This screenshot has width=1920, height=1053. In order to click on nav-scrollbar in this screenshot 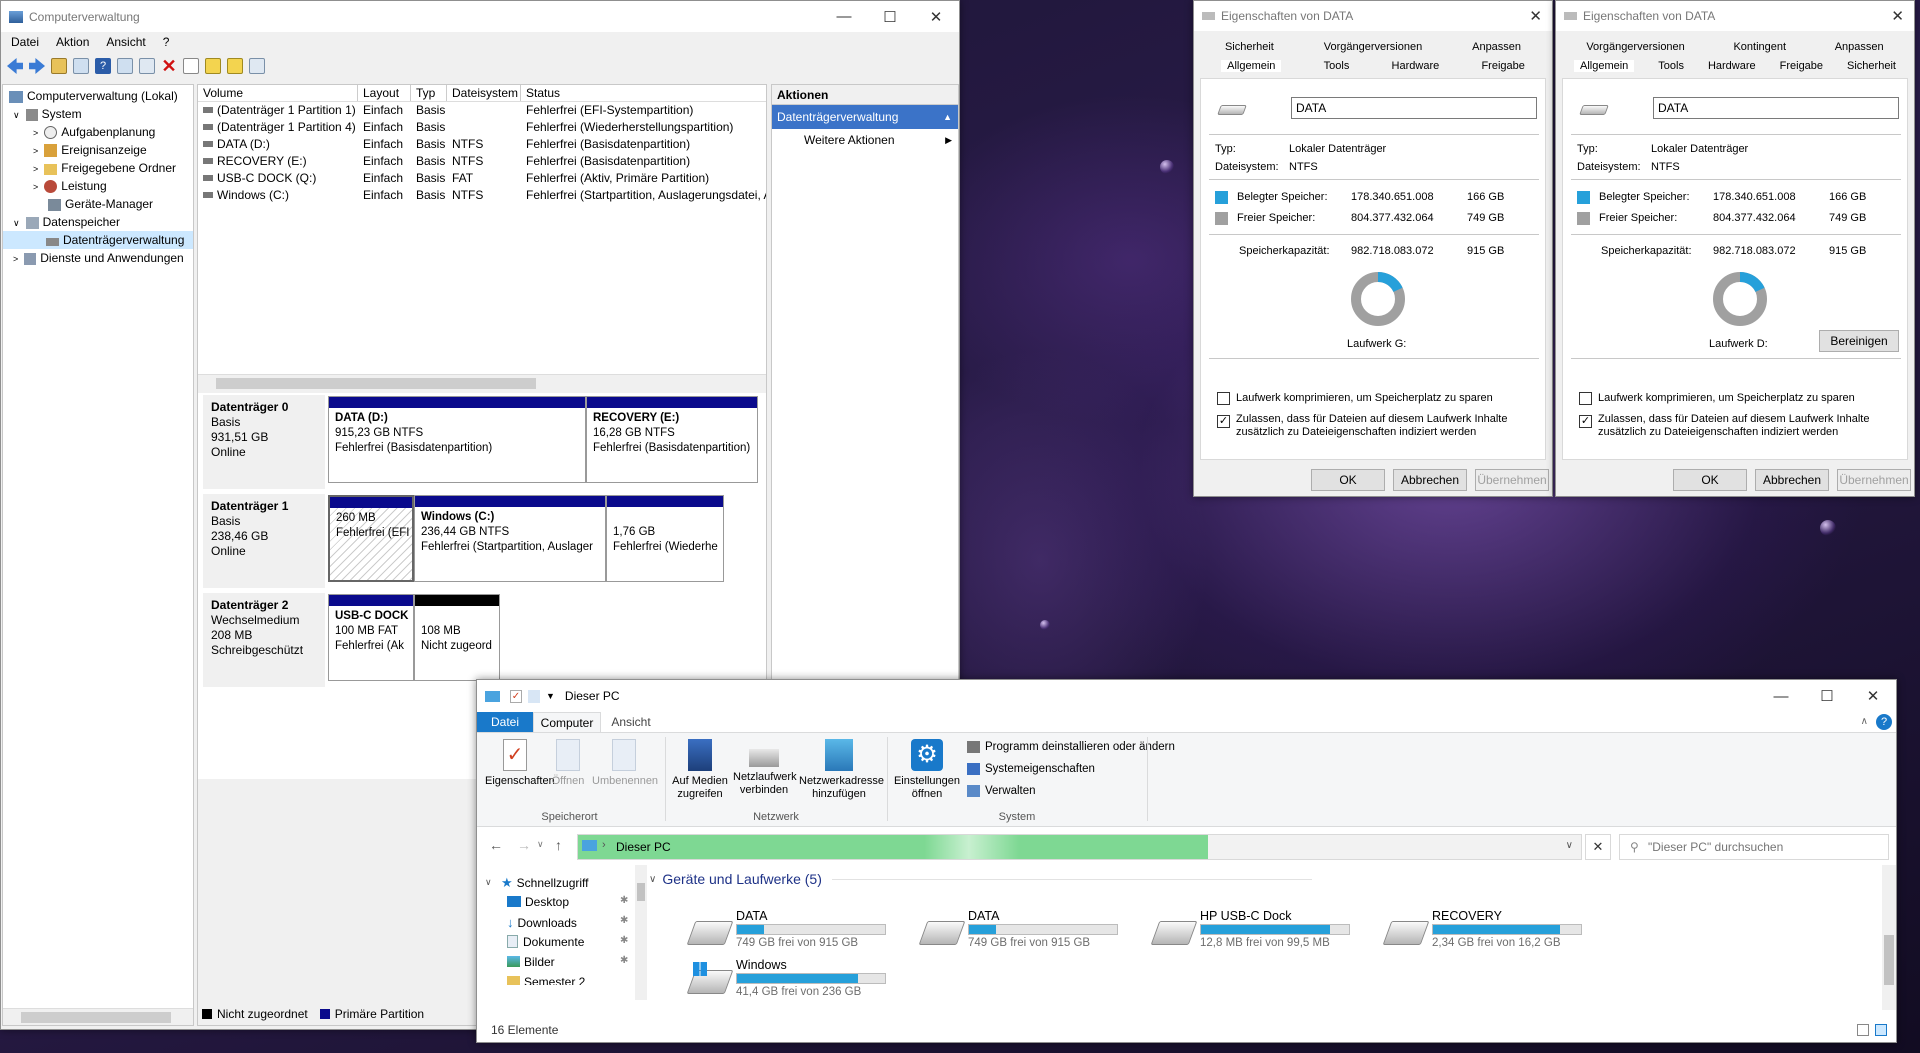, I will do `click(641, 932)`.